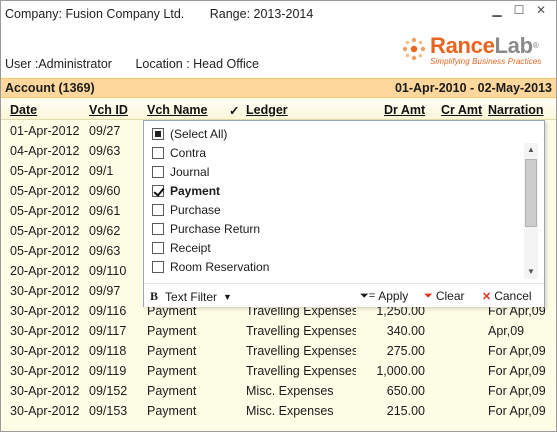 This screenshot has height=432, width=557. I want to click on cell-dr-amt: 650.00, so click(405, 391).